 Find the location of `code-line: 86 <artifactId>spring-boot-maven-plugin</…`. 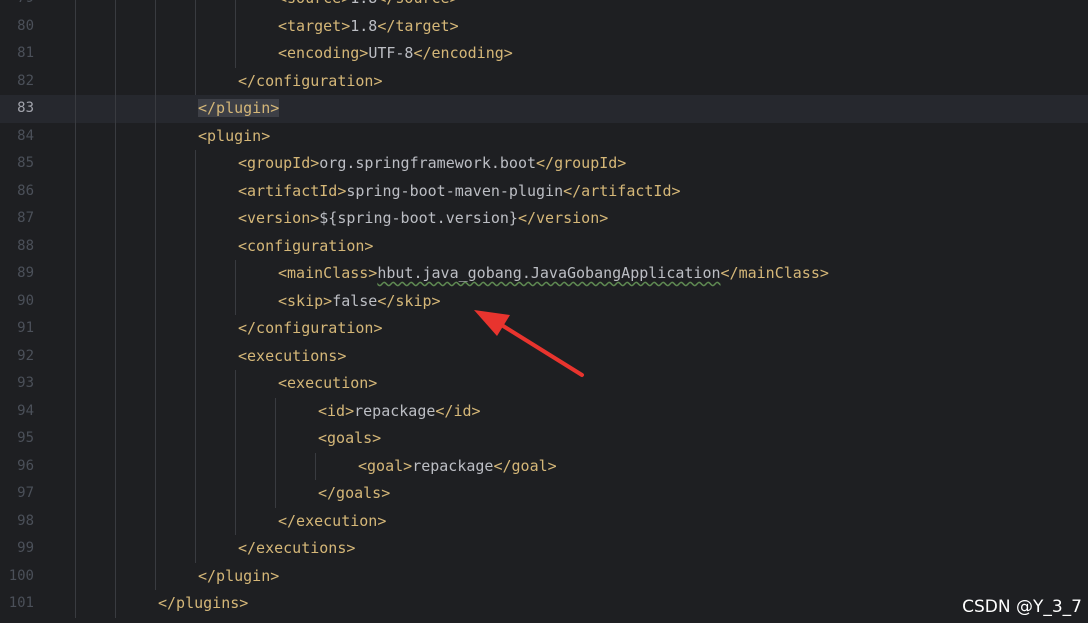

code-line: 86 <artifactId>spring-boot-maven-plugin</… is located at coordinates (544, 191).